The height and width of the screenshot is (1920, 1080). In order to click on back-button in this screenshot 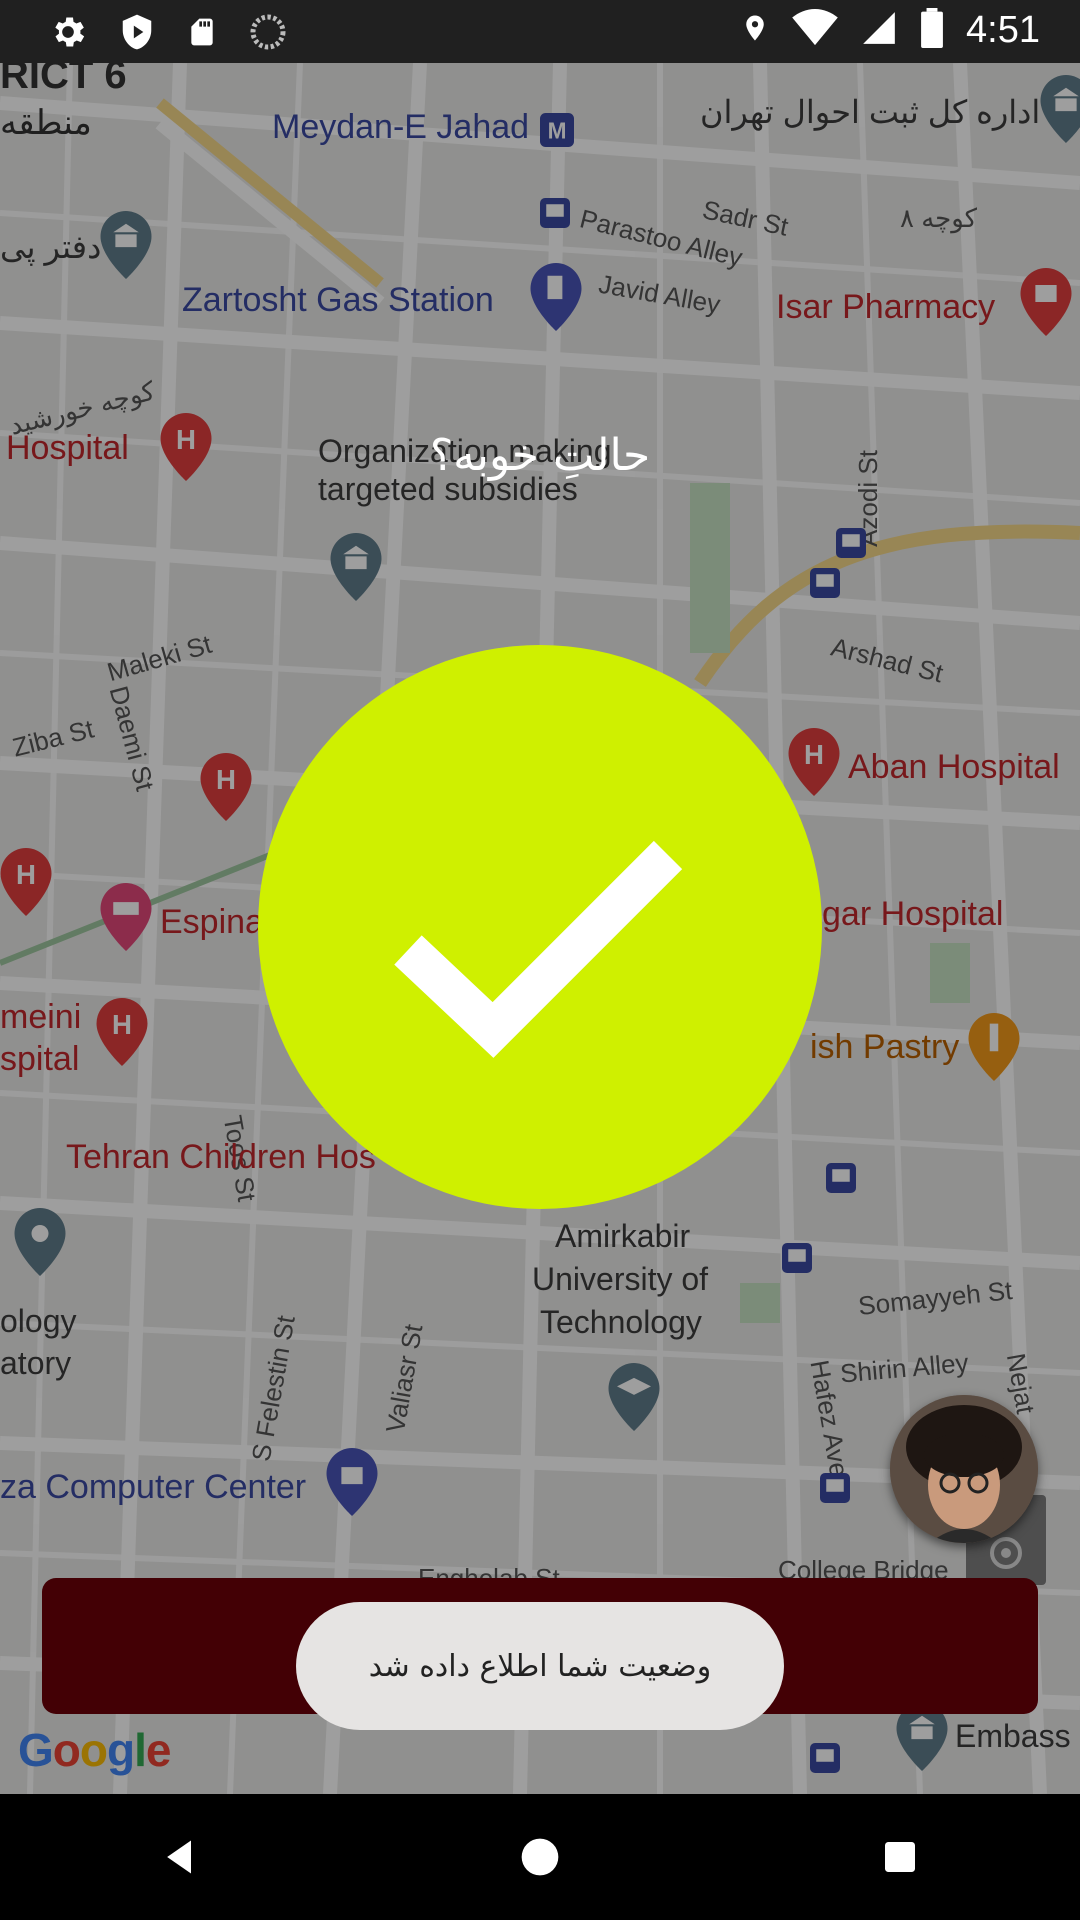, I will do `click(180, 1857)`.